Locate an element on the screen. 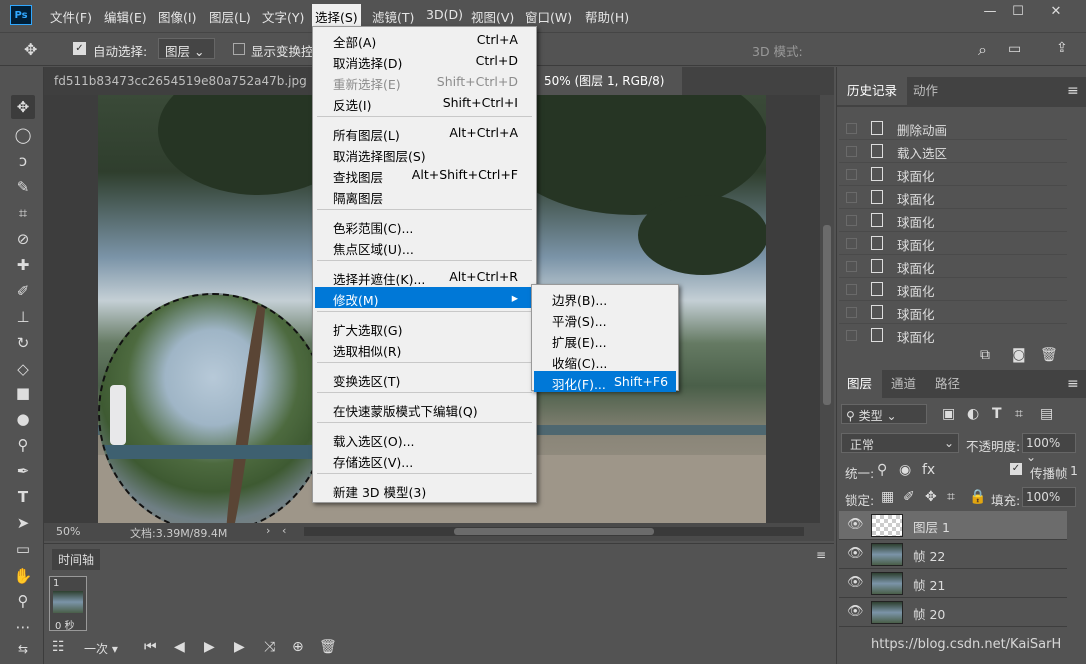 This screenshot has height=664, width=1086. hscroll-left-icon: ‹ is located at coordinates (284, 530).